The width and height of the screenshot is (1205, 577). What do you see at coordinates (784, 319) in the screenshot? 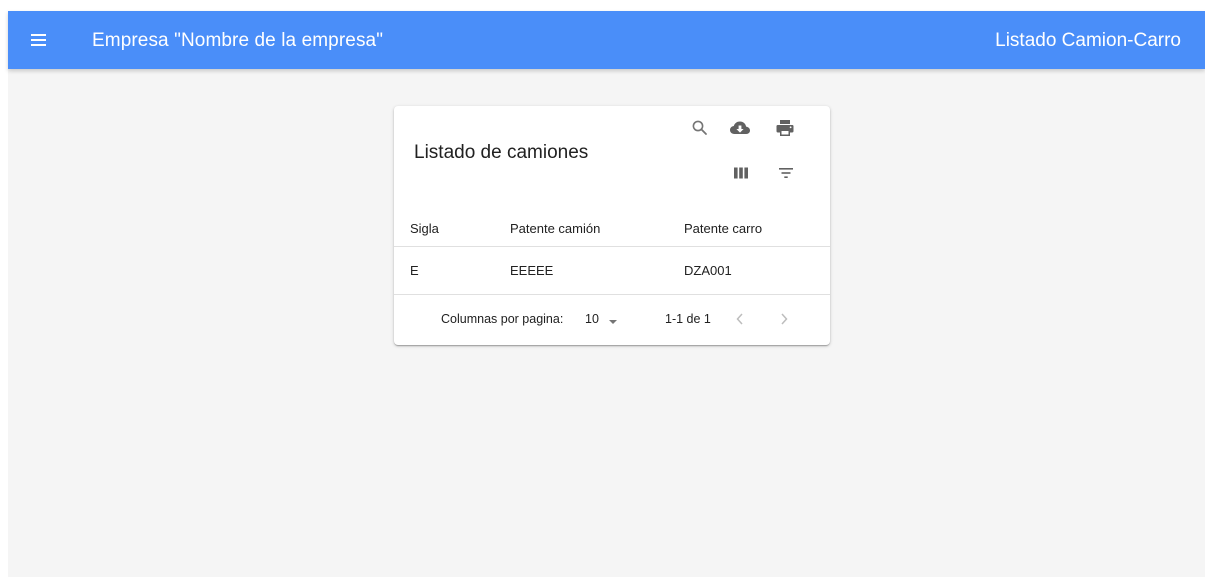
I see `next-page-icon` at bounding box center [784, 319].